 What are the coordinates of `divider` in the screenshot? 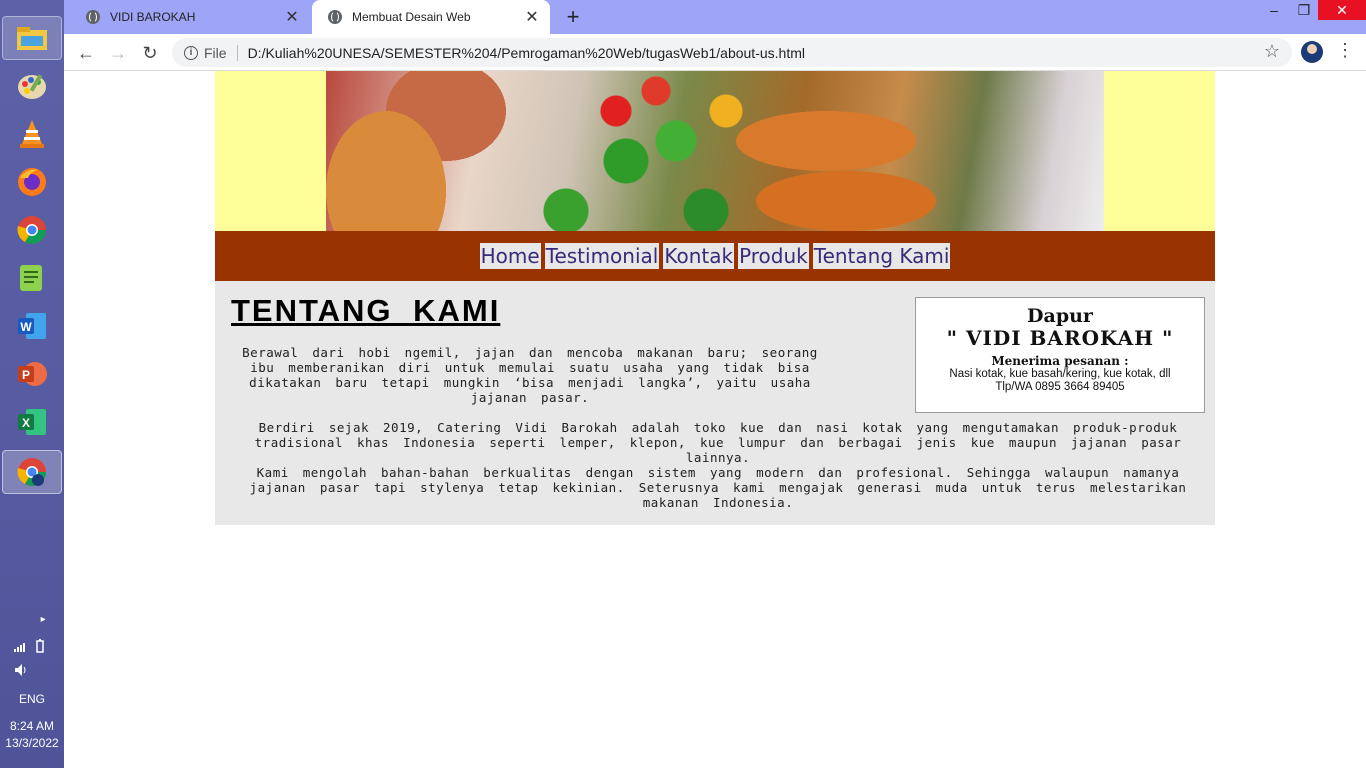 It's located at (237, 52).